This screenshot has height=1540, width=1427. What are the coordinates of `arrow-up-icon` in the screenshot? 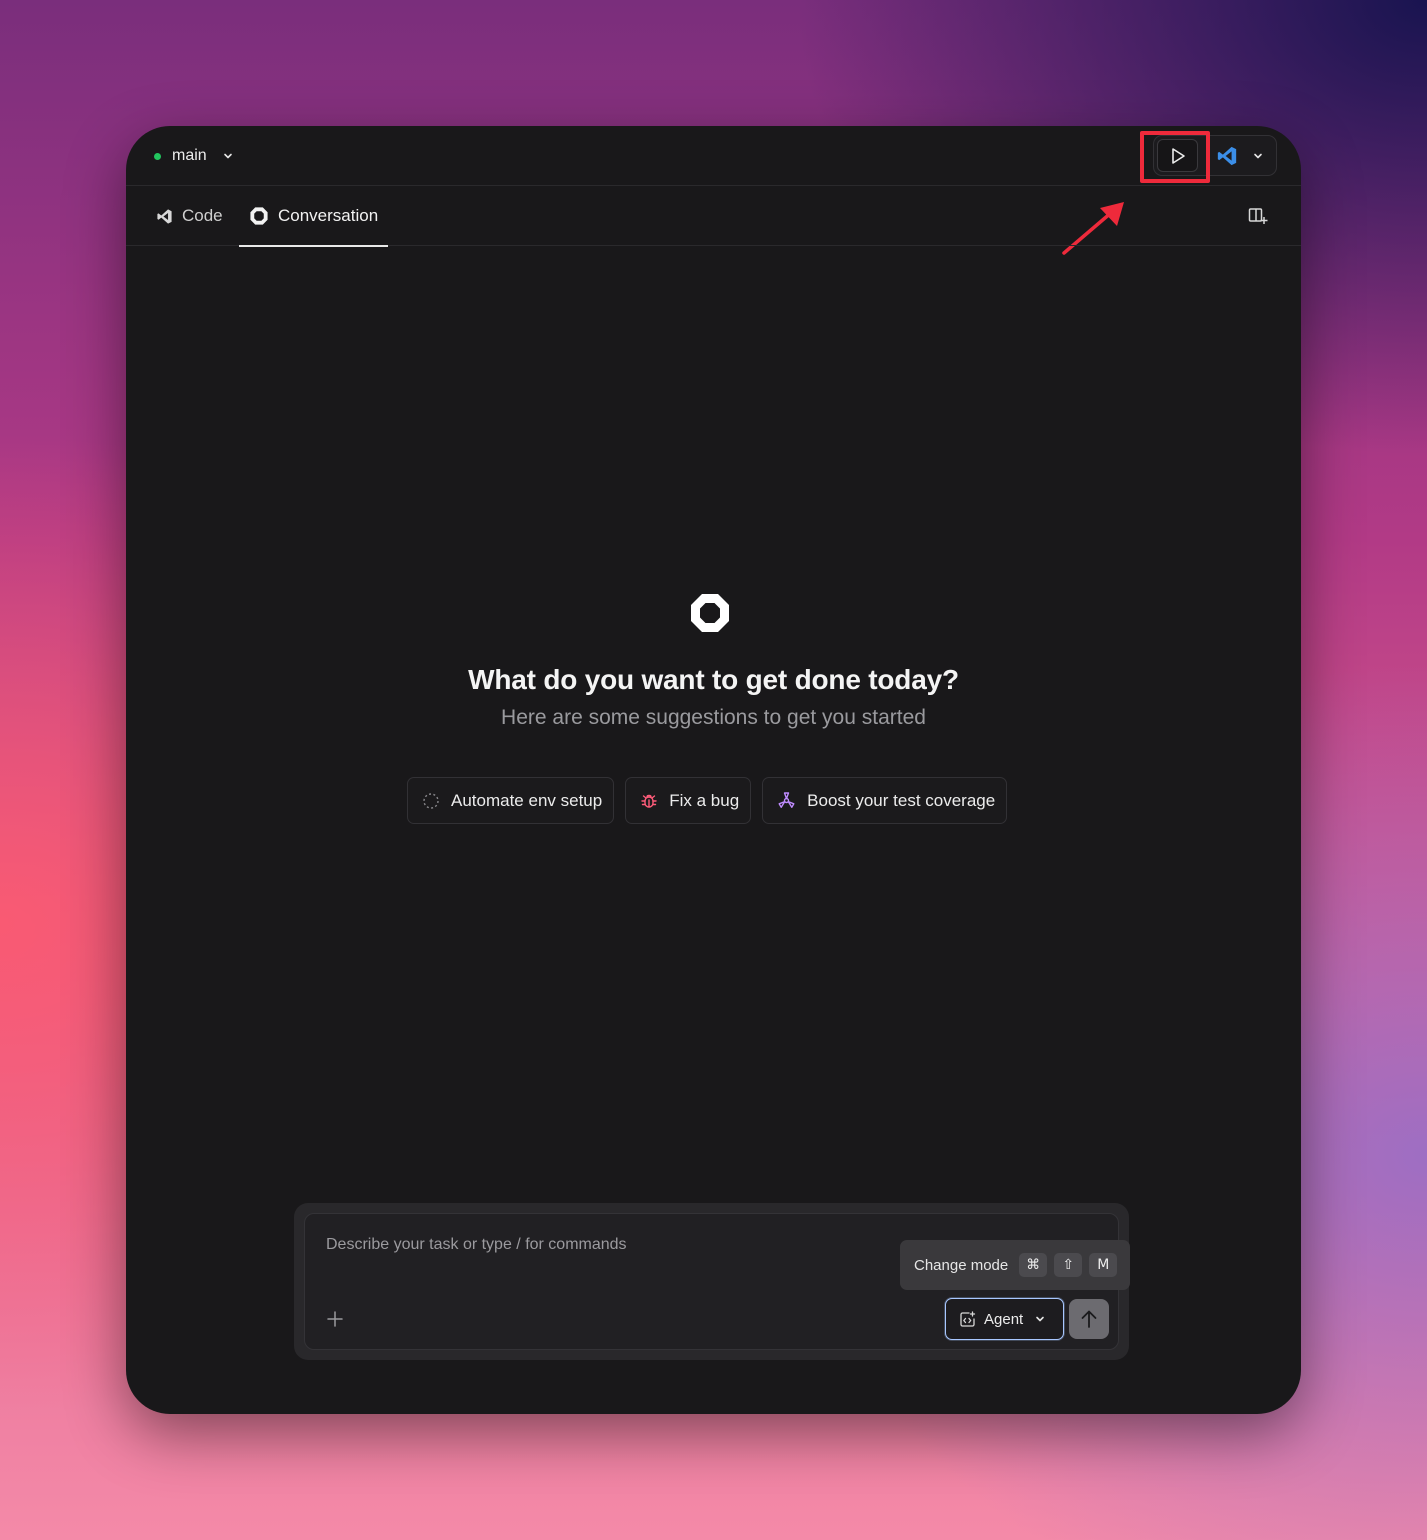 It's located at (1089, 1319).